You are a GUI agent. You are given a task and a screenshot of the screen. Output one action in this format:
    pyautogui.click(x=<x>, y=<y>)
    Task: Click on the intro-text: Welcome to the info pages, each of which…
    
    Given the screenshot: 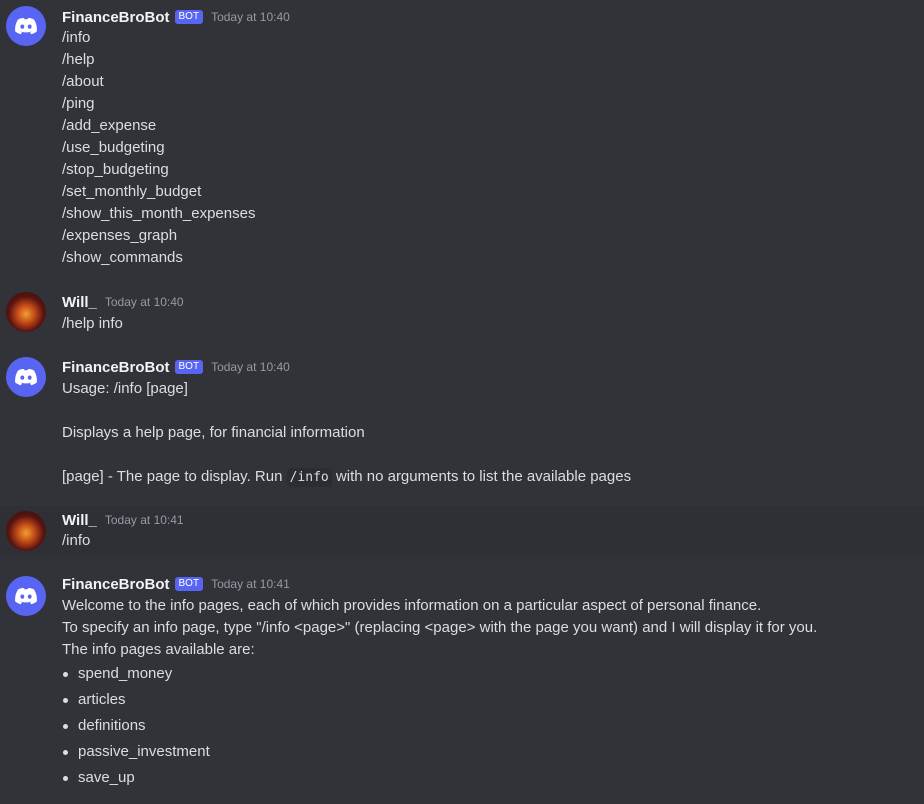 What is the action you would take?
    pyautogui.click(x=412, y=605)
    